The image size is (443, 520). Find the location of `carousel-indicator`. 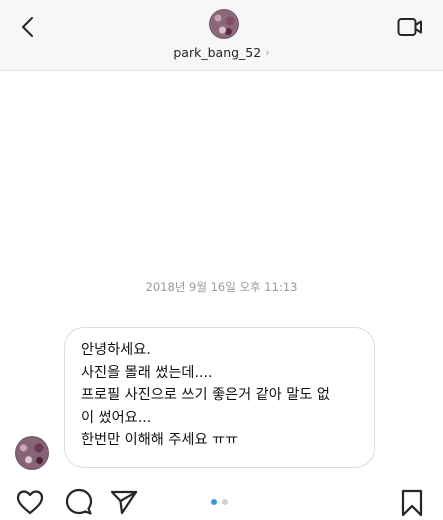

carousel-indicator is located at coordinates (219, 502).